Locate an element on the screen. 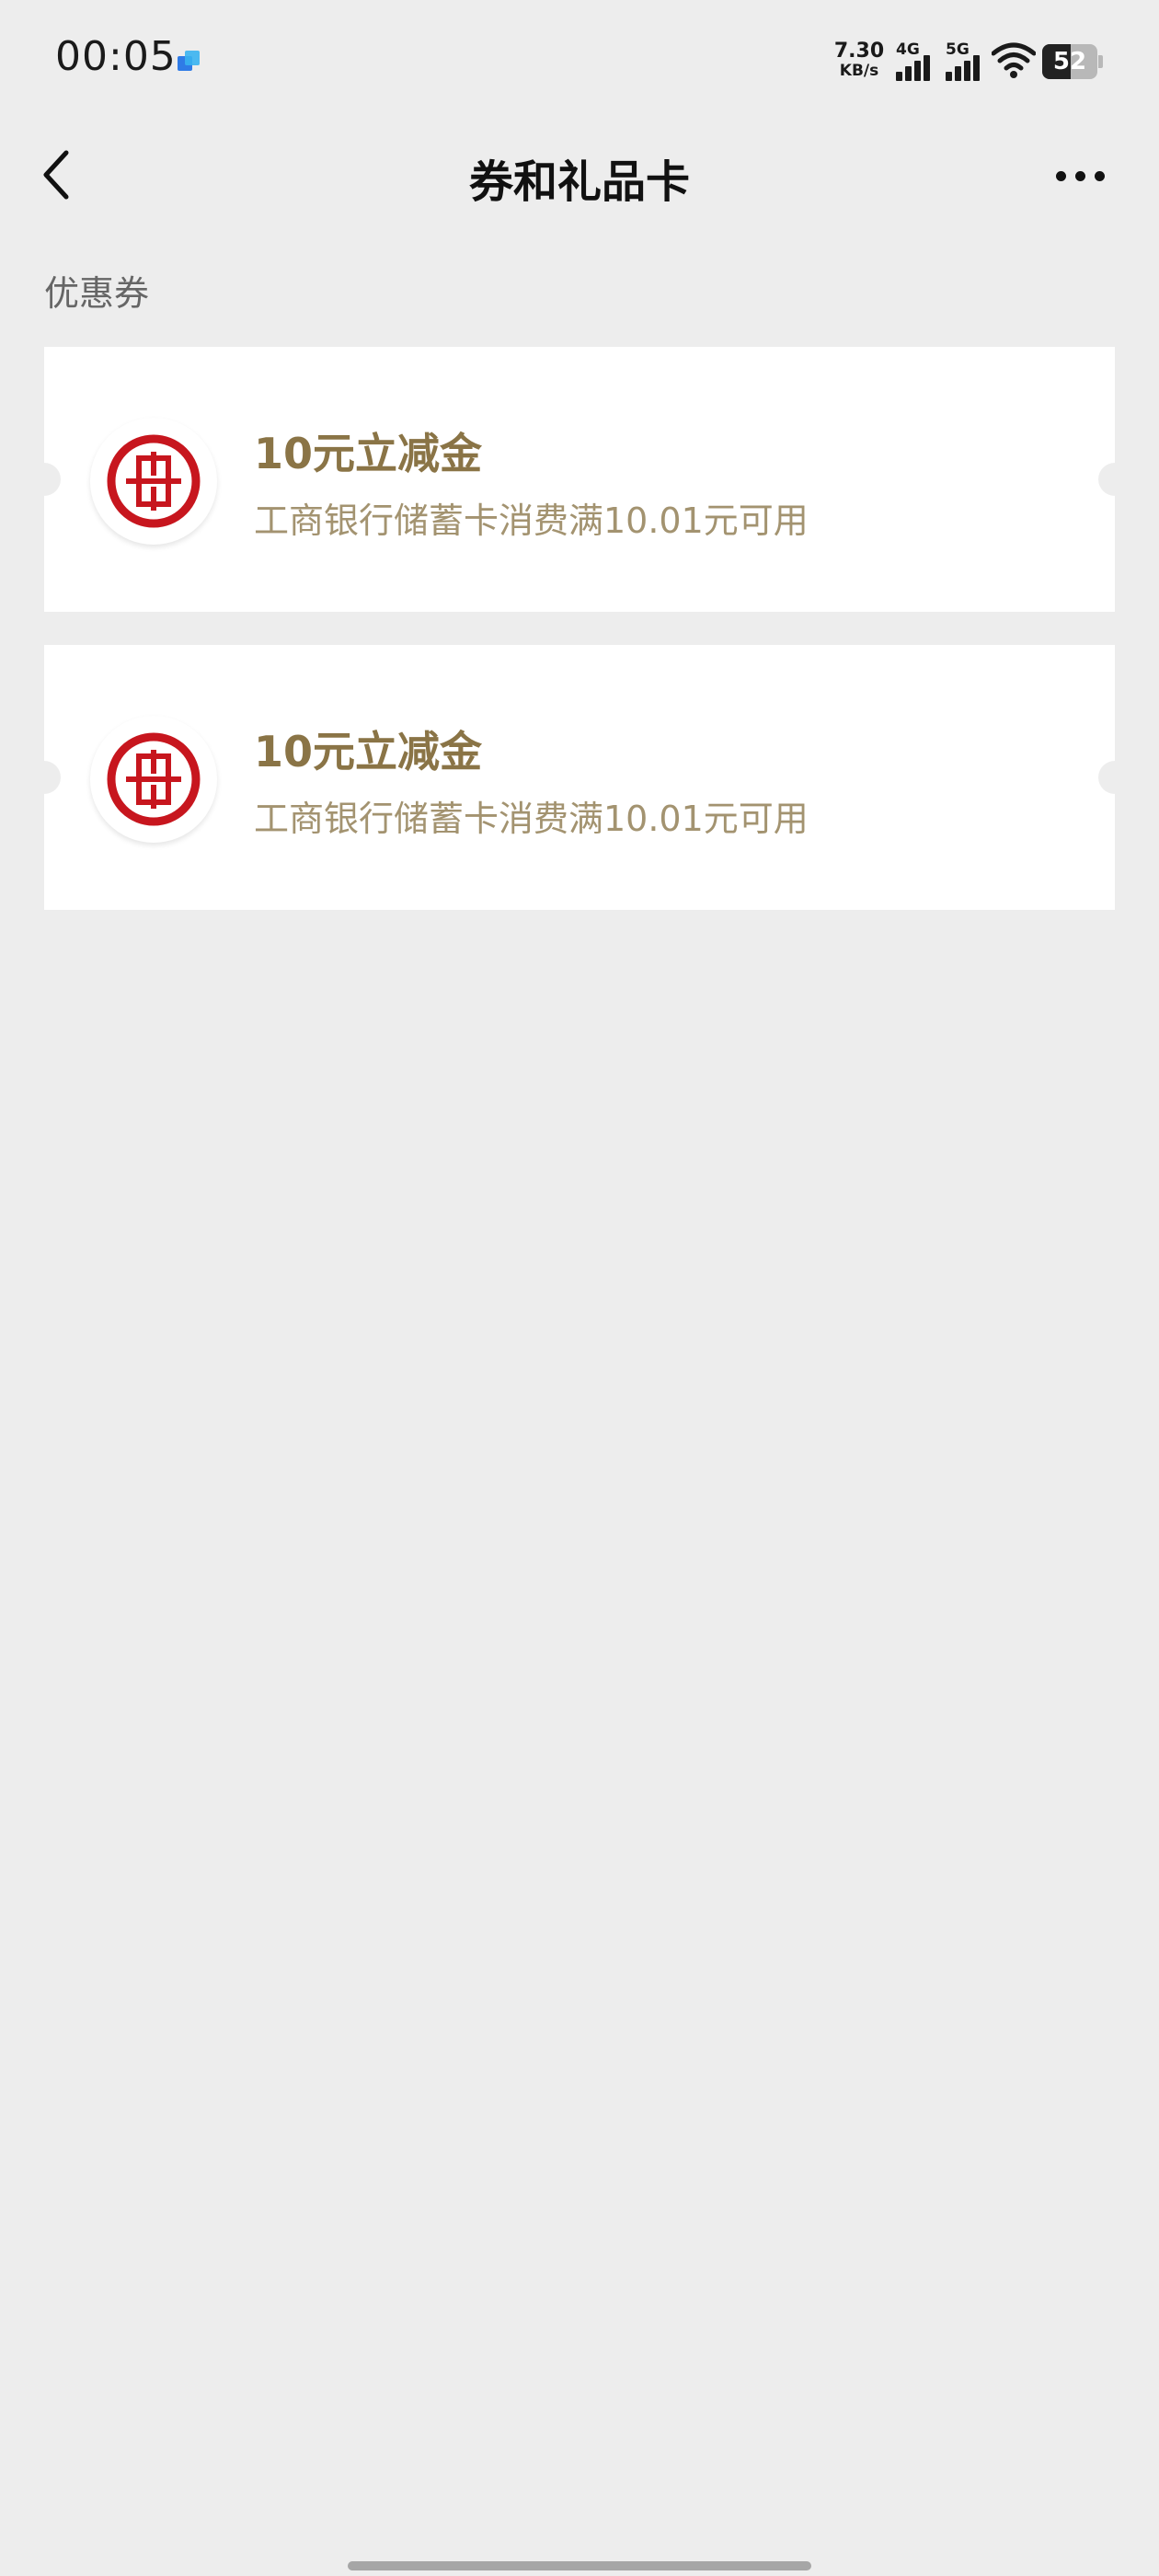 This screenshot has width=1159, height=2576. section-title-coupons: 优惠券 is located at coordinates (97, 293).